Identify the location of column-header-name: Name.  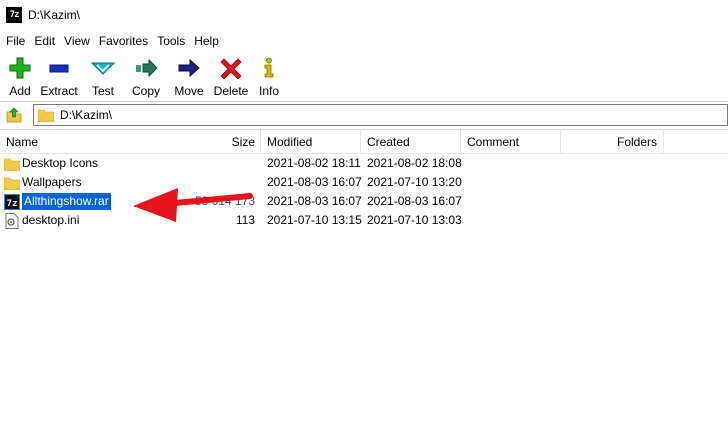
(130, 142).